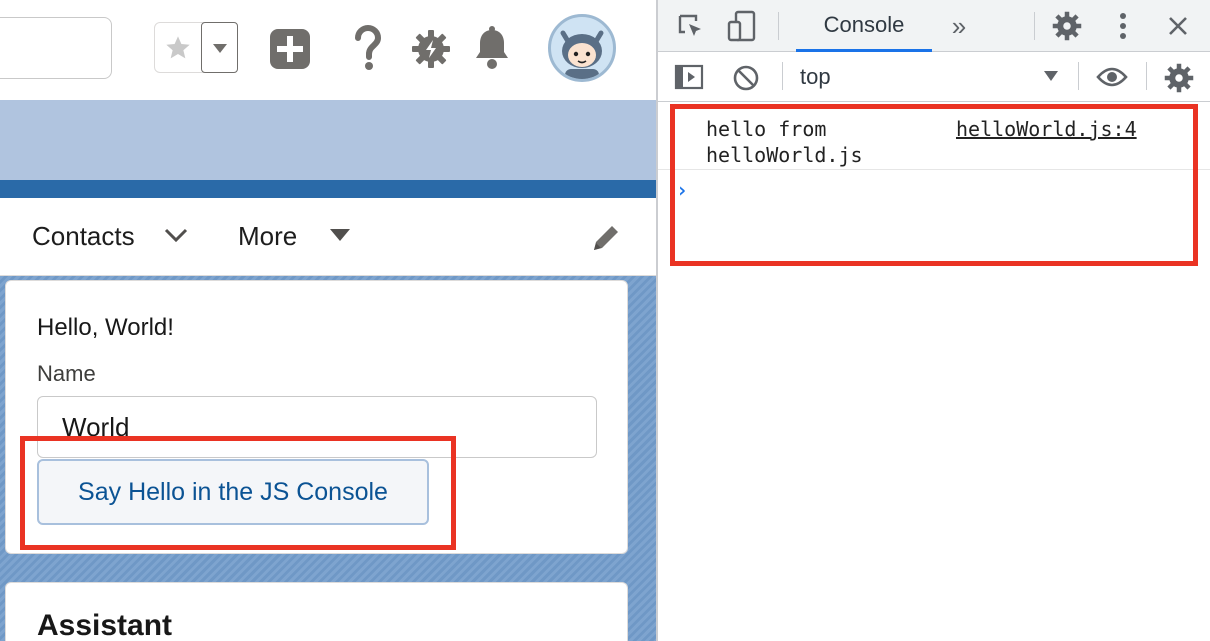  I want to click on console-log-entry: hello from helloWorld.js helloWorld.js:4, so click(934, 141).